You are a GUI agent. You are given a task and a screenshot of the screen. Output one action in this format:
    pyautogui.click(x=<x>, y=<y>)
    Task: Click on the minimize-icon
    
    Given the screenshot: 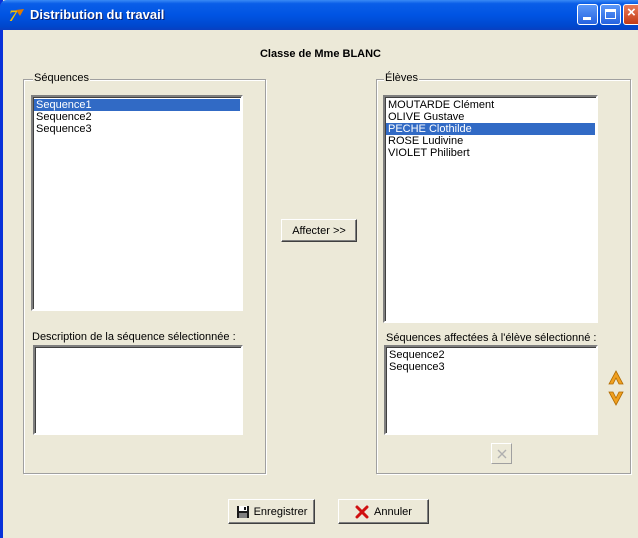 What is the action you would take?
    pyautogui.click(x=587, y=18)
    